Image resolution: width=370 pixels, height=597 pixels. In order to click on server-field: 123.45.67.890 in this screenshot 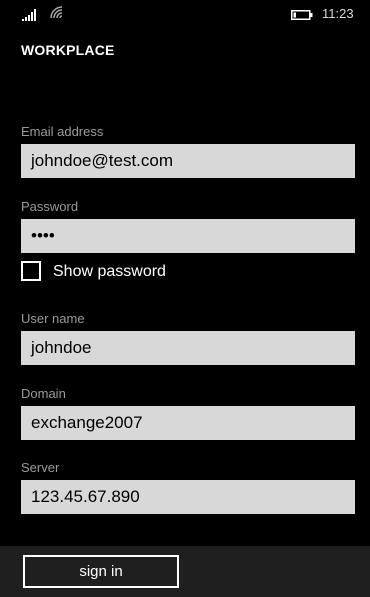, I will do `click(188, 497)`.